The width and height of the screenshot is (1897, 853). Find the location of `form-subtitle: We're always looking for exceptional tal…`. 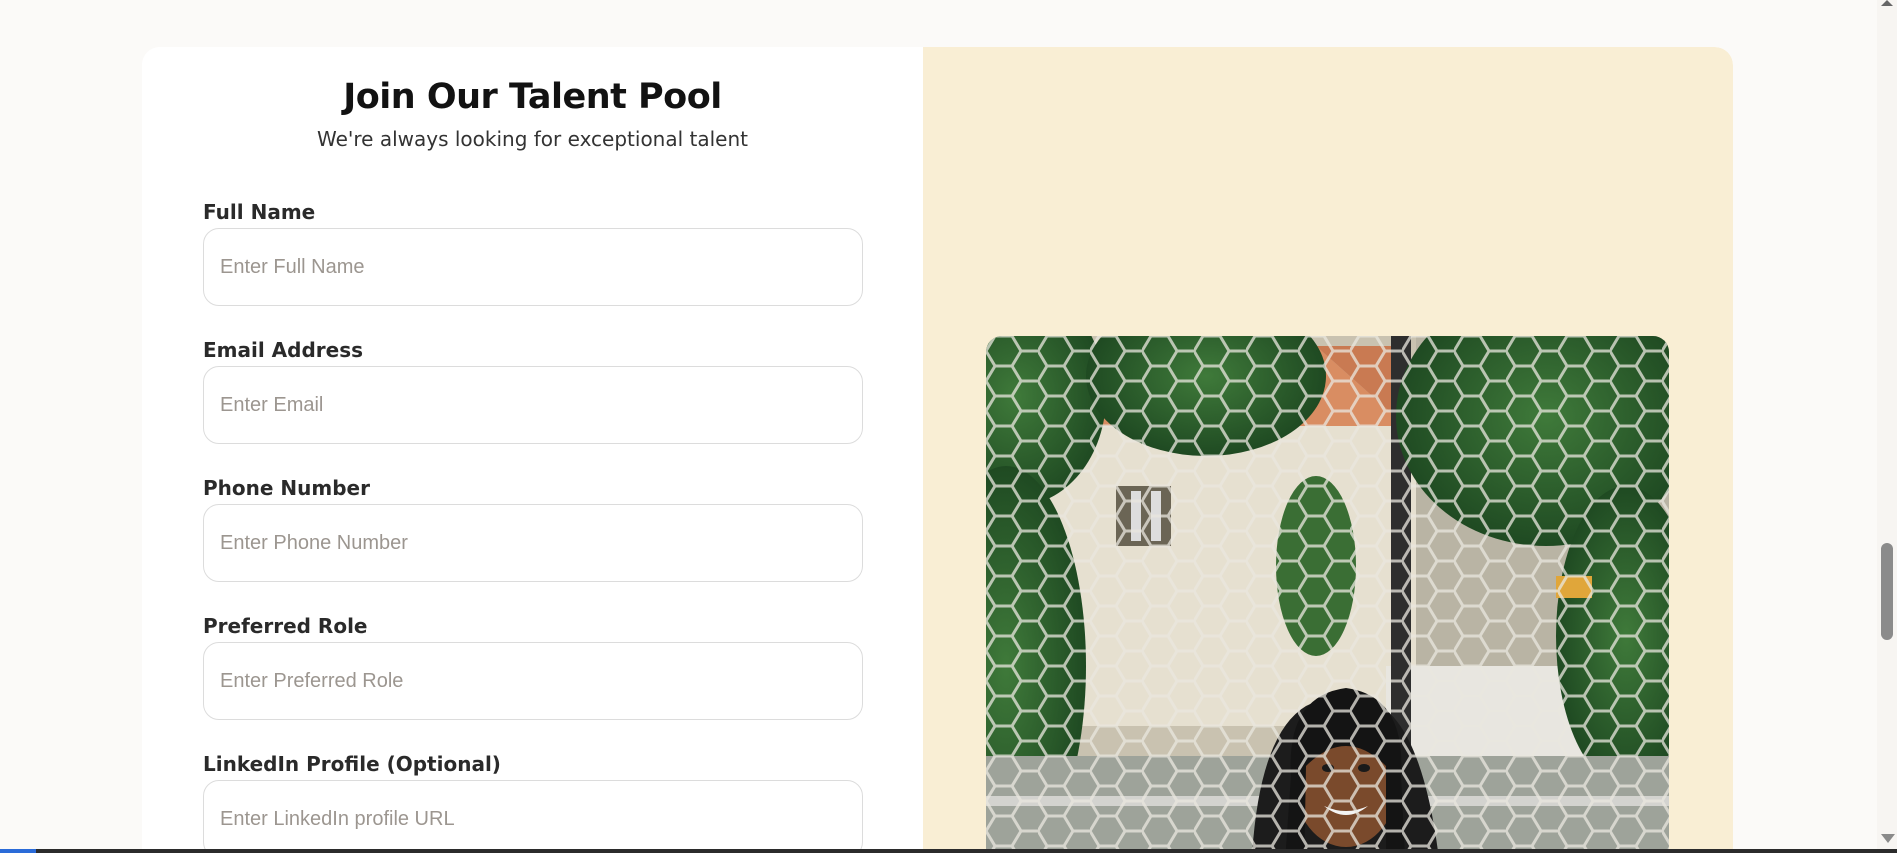

form-subtitle: We're always looking for exceptional tal… is located at coordinates (532, 139).